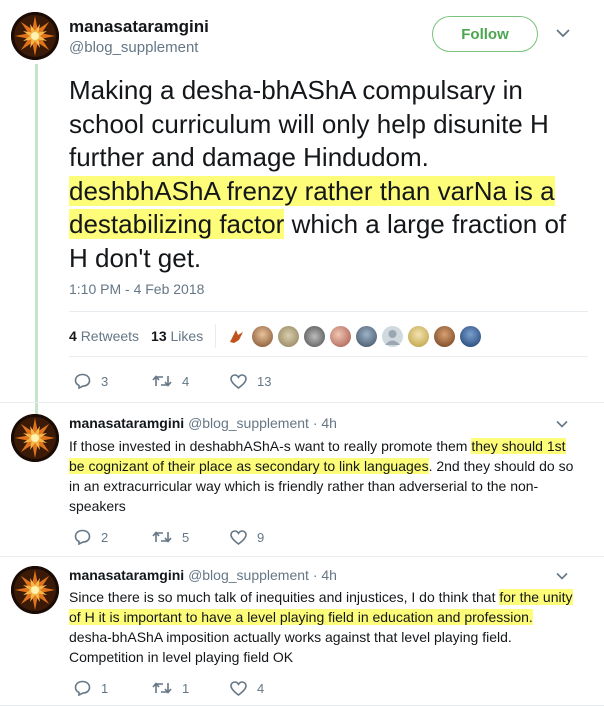 This screenshot has height=706, width=604. I want to click on retweet-count: 1, so click(186, 688).